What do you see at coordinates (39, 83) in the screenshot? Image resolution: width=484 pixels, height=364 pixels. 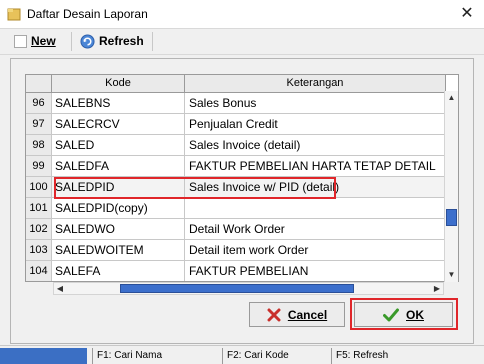 I see `header-row-number` at bounding box center [39, 83].